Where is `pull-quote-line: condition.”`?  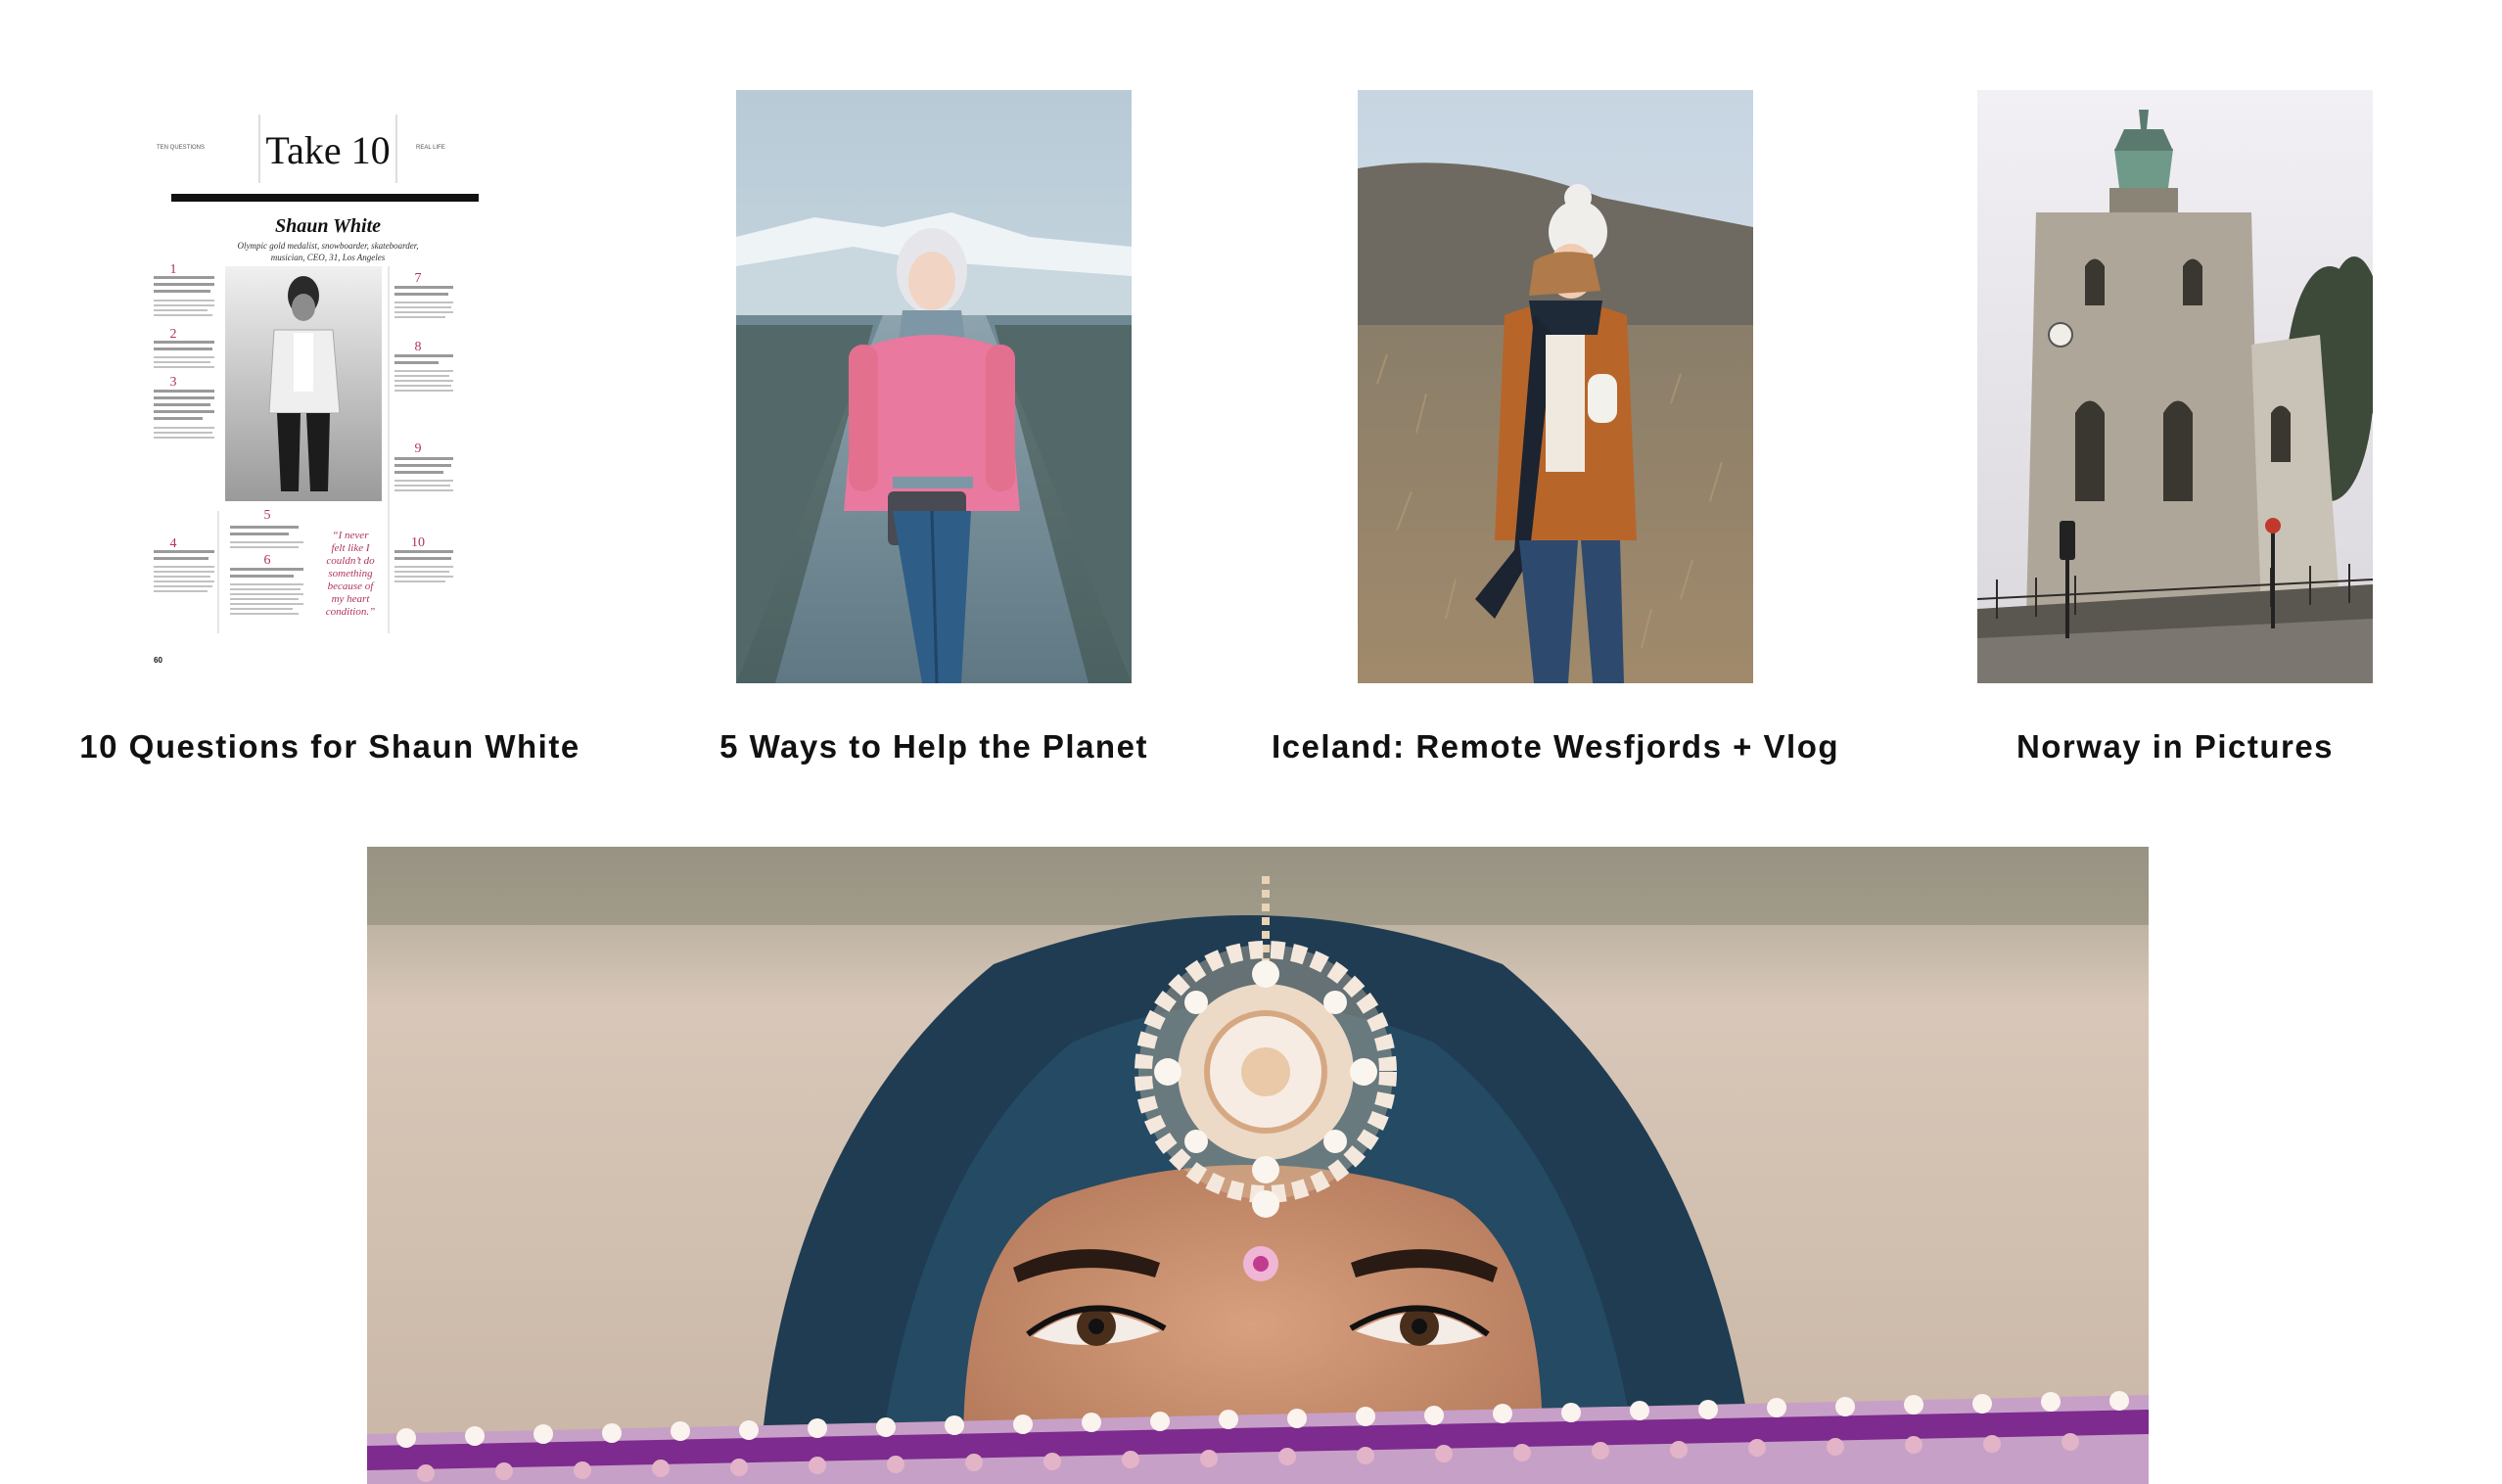
pull-quote-line: condition.” is located at coordinates (351, 612).